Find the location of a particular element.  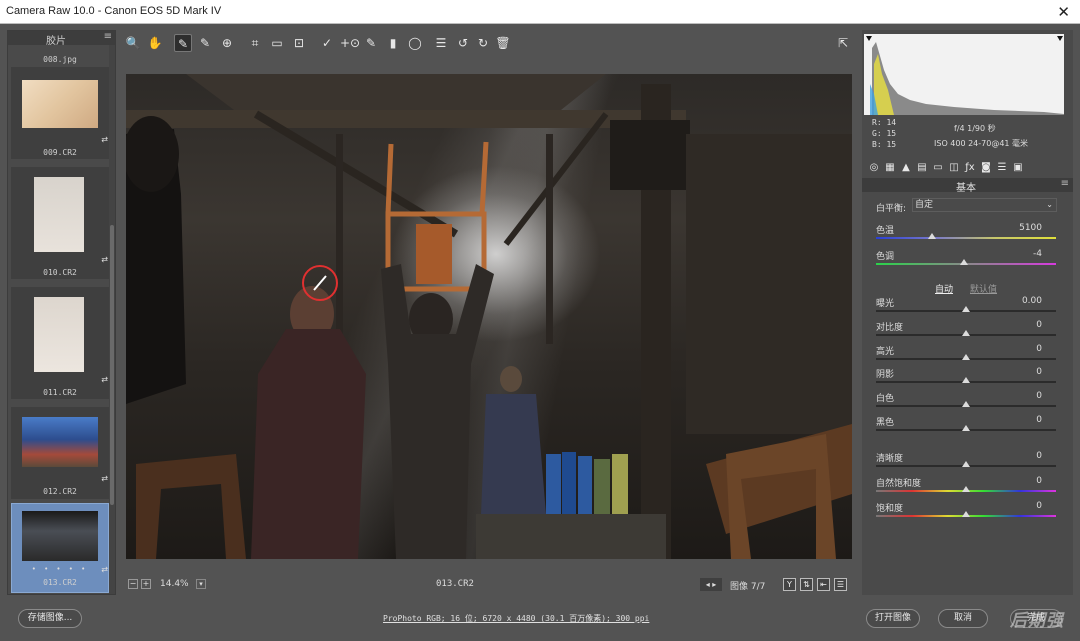

exposure-slider: 曝光 0.00 is located at coordinates (966, 307).